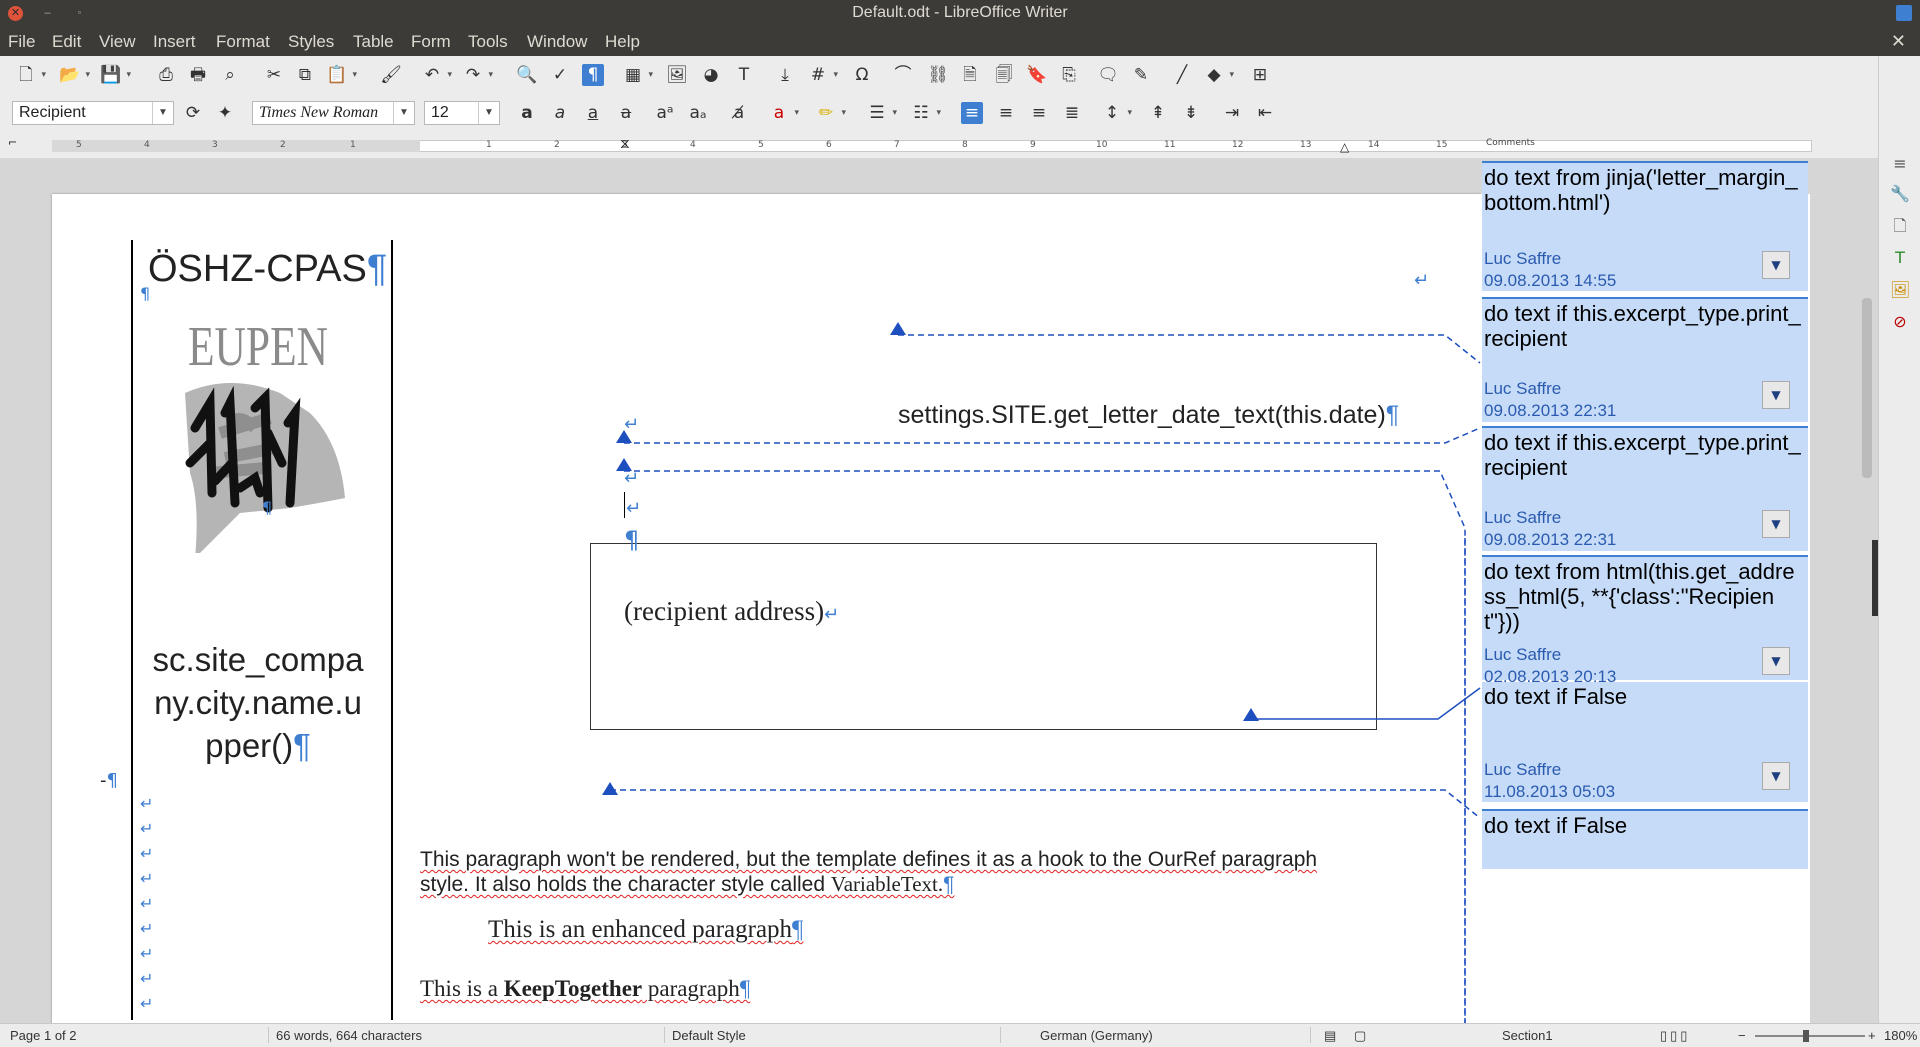 This screenshot has height=1047, width=1920. I want to click on footnote-icon: 🗎, so click(970, 75).